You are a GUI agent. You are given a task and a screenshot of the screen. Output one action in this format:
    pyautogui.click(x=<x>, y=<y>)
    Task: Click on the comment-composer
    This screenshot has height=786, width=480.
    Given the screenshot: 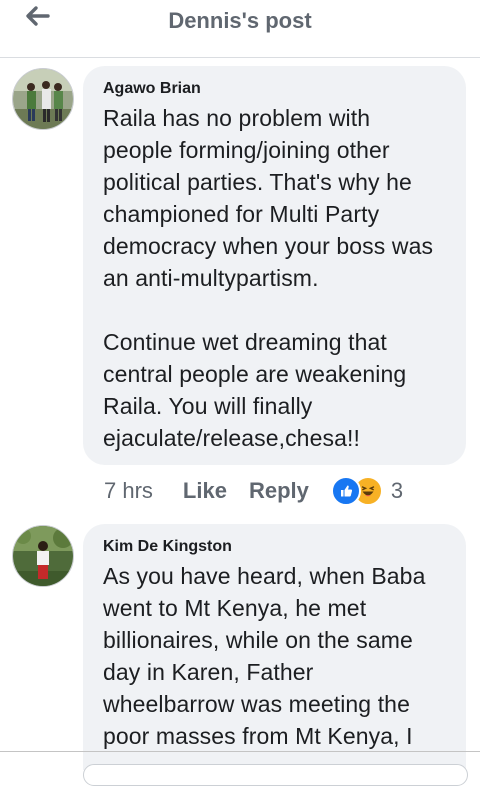 What is the action you would take?
    pyautogui.click(x=275, y=775)
    